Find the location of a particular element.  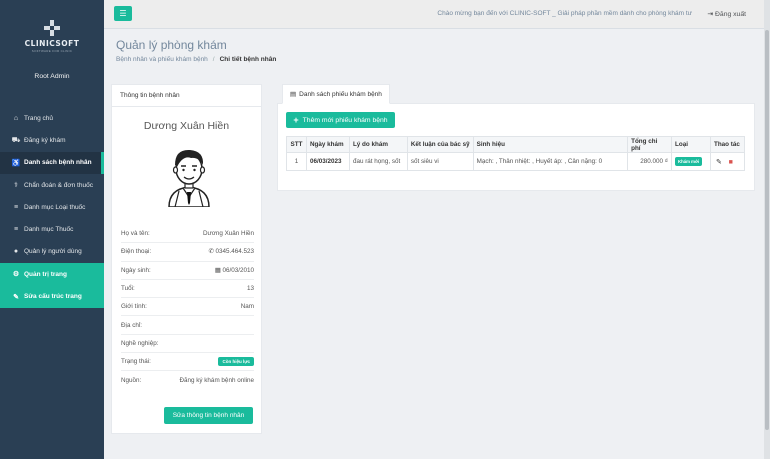

cell-reason: đau rát họng, sốt is located at coordinates (378, 161).